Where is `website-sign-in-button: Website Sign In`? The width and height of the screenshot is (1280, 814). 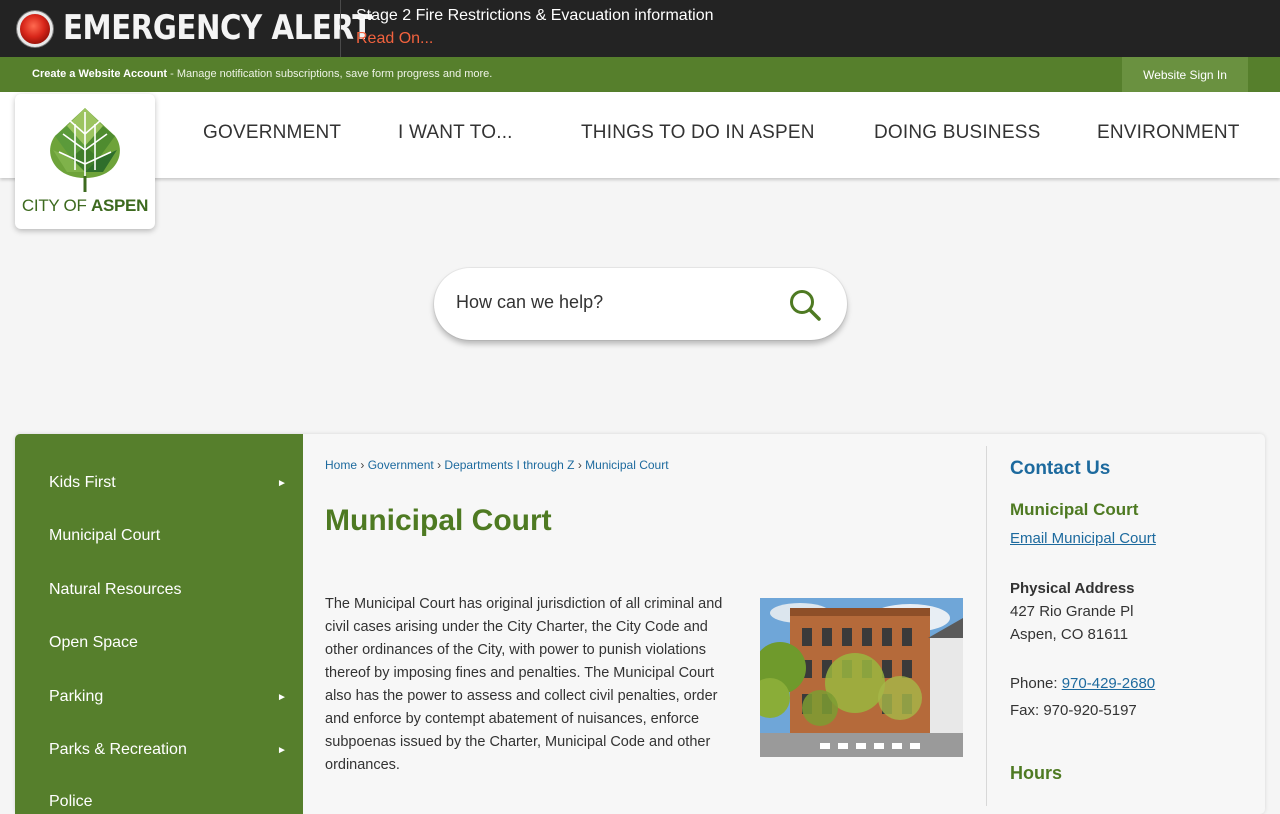
website-sign-in-button: Website Sign In is located at coordinates (1185, 74).